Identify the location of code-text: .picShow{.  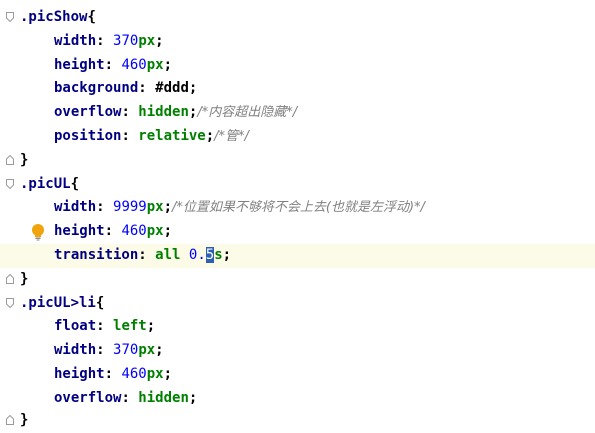
(58, 18).